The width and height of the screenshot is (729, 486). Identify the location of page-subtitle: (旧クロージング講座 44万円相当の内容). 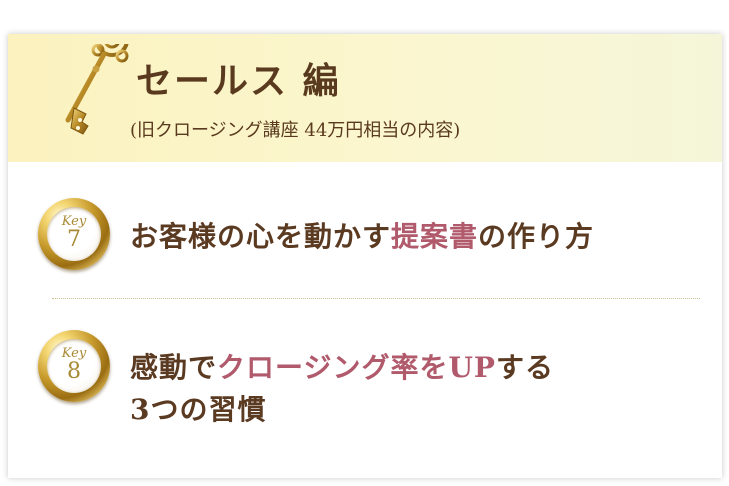
(295, 130).